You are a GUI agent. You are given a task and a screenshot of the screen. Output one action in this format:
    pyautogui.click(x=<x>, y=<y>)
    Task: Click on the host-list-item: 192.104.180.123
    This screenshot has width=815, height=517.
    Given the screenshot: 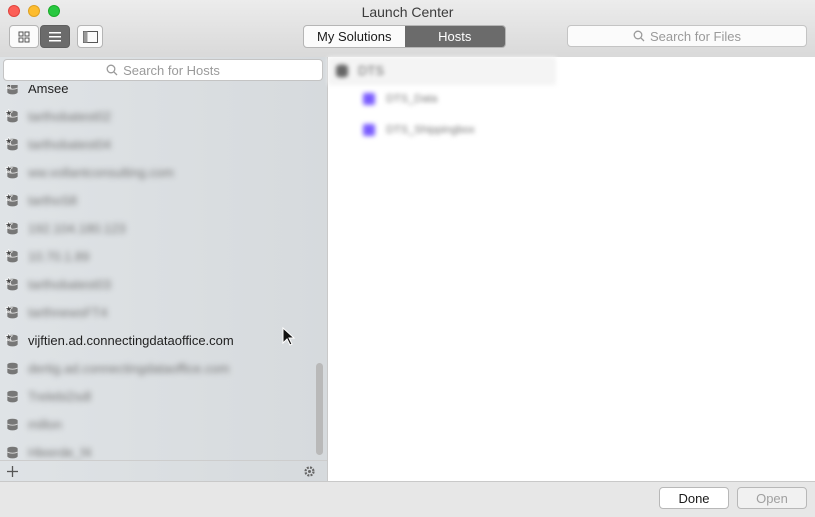 What is the action you would take?
    pyautogui.click(x=156, y=228)
    